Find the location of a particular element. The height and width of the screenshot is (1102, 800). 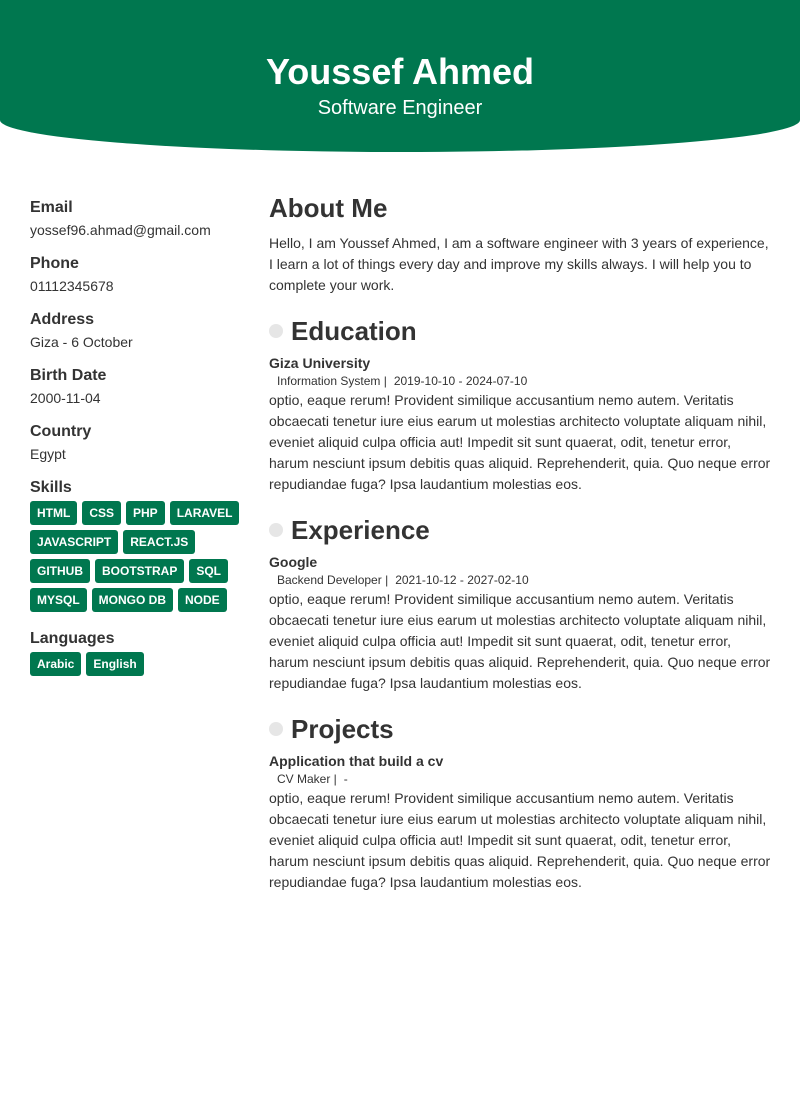

languages-heading: Languages is located at coordinates (72, 638).